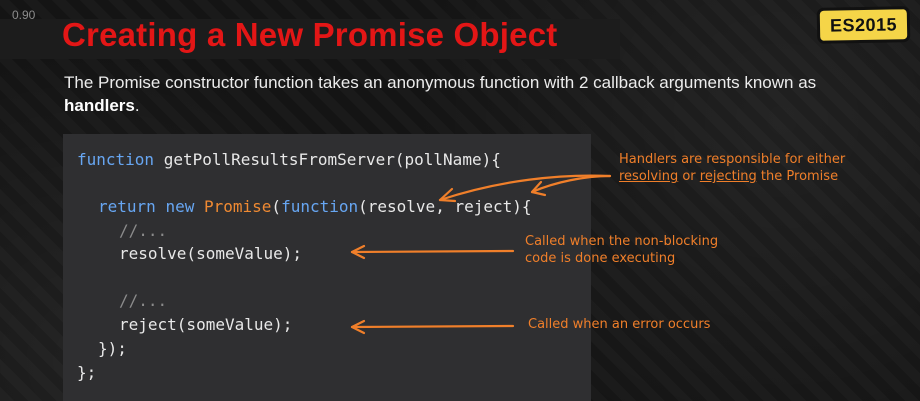 The width and height of the screenshot is (920, 401). I want to click on arrow-to-resolve-param, so click(525, 188).